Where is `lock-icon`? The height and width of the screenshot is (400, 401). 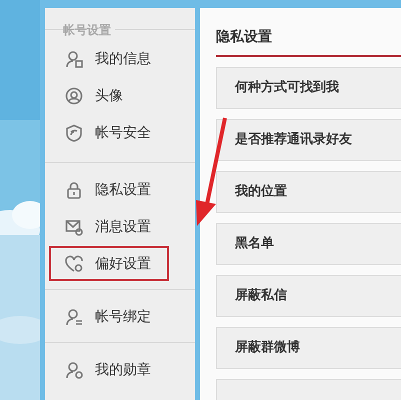 lock-icon is located at coordinates (74, 189).